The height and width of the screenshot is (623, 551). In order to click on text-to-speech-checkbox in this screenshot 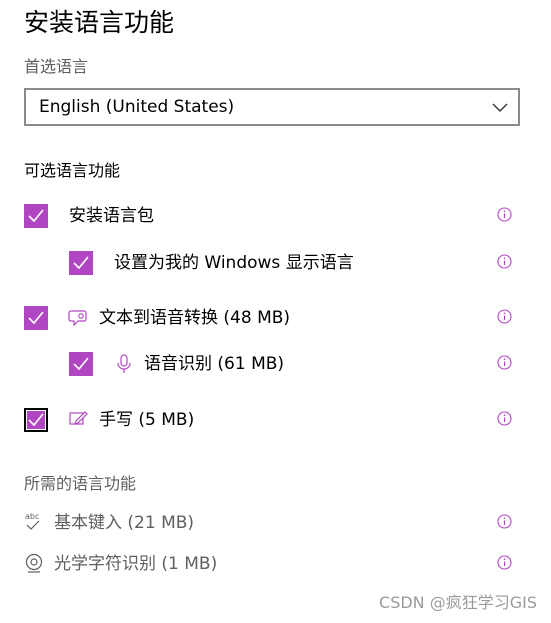, I will do `click(36, 318)`.